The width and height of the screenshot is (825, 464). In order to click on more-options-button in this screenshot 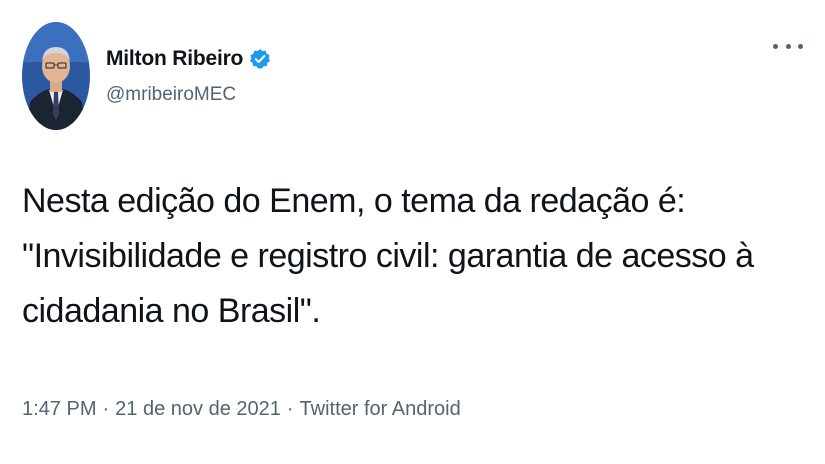, I will do `click(788, 46)`.